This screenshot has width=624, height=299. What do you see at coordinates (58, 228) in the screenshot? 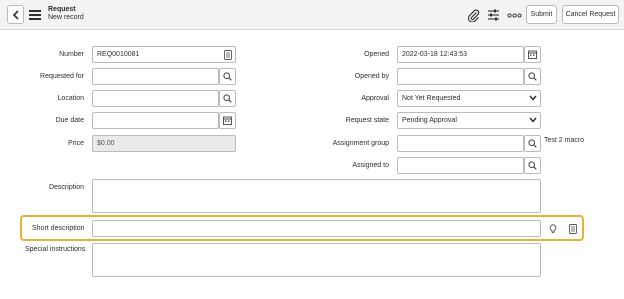
I see `short-description-label: Short description` at bounding box center [58, 228].